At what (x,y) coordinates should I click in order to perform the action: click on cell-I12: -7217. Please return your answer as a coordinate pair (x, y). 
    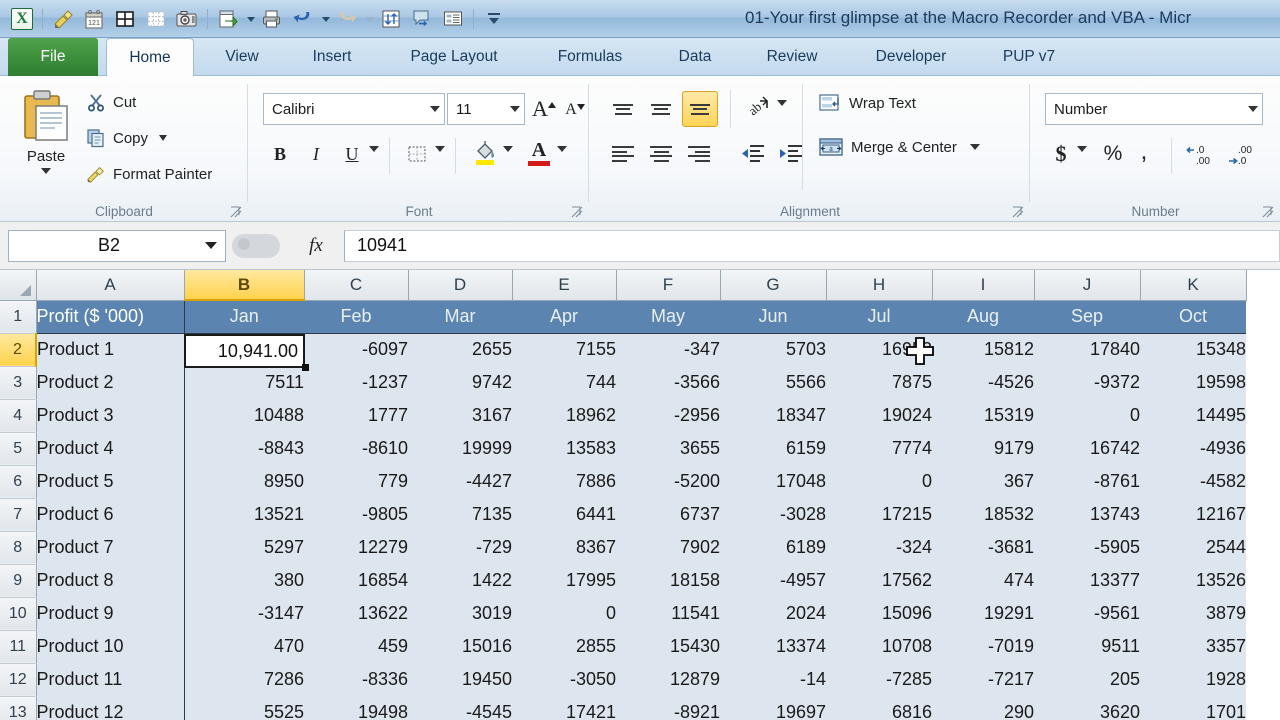
    Looking at the image, I should click on (983, 679).